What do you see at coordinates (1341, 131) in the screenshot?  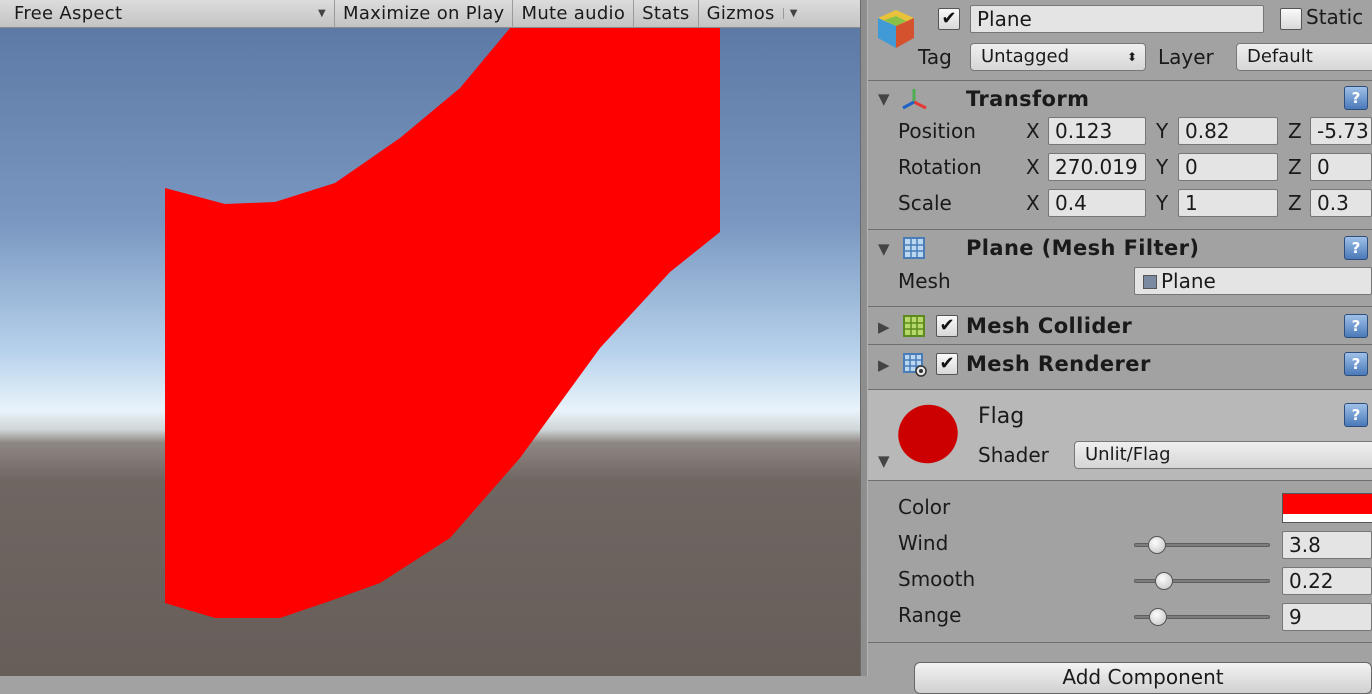 I see `position-z-field: -5.73` at bounding box center [1341, 131].